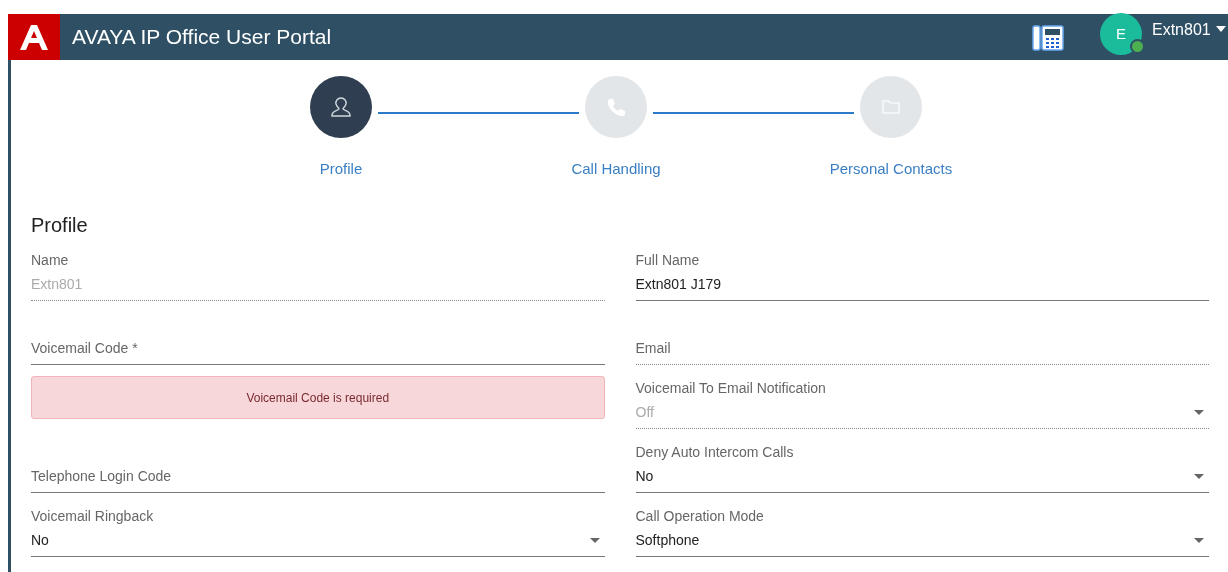  Describe the element at coordinates (84, 348) in the screenshot. I see `field-label: Voicemail Code *` at that location.